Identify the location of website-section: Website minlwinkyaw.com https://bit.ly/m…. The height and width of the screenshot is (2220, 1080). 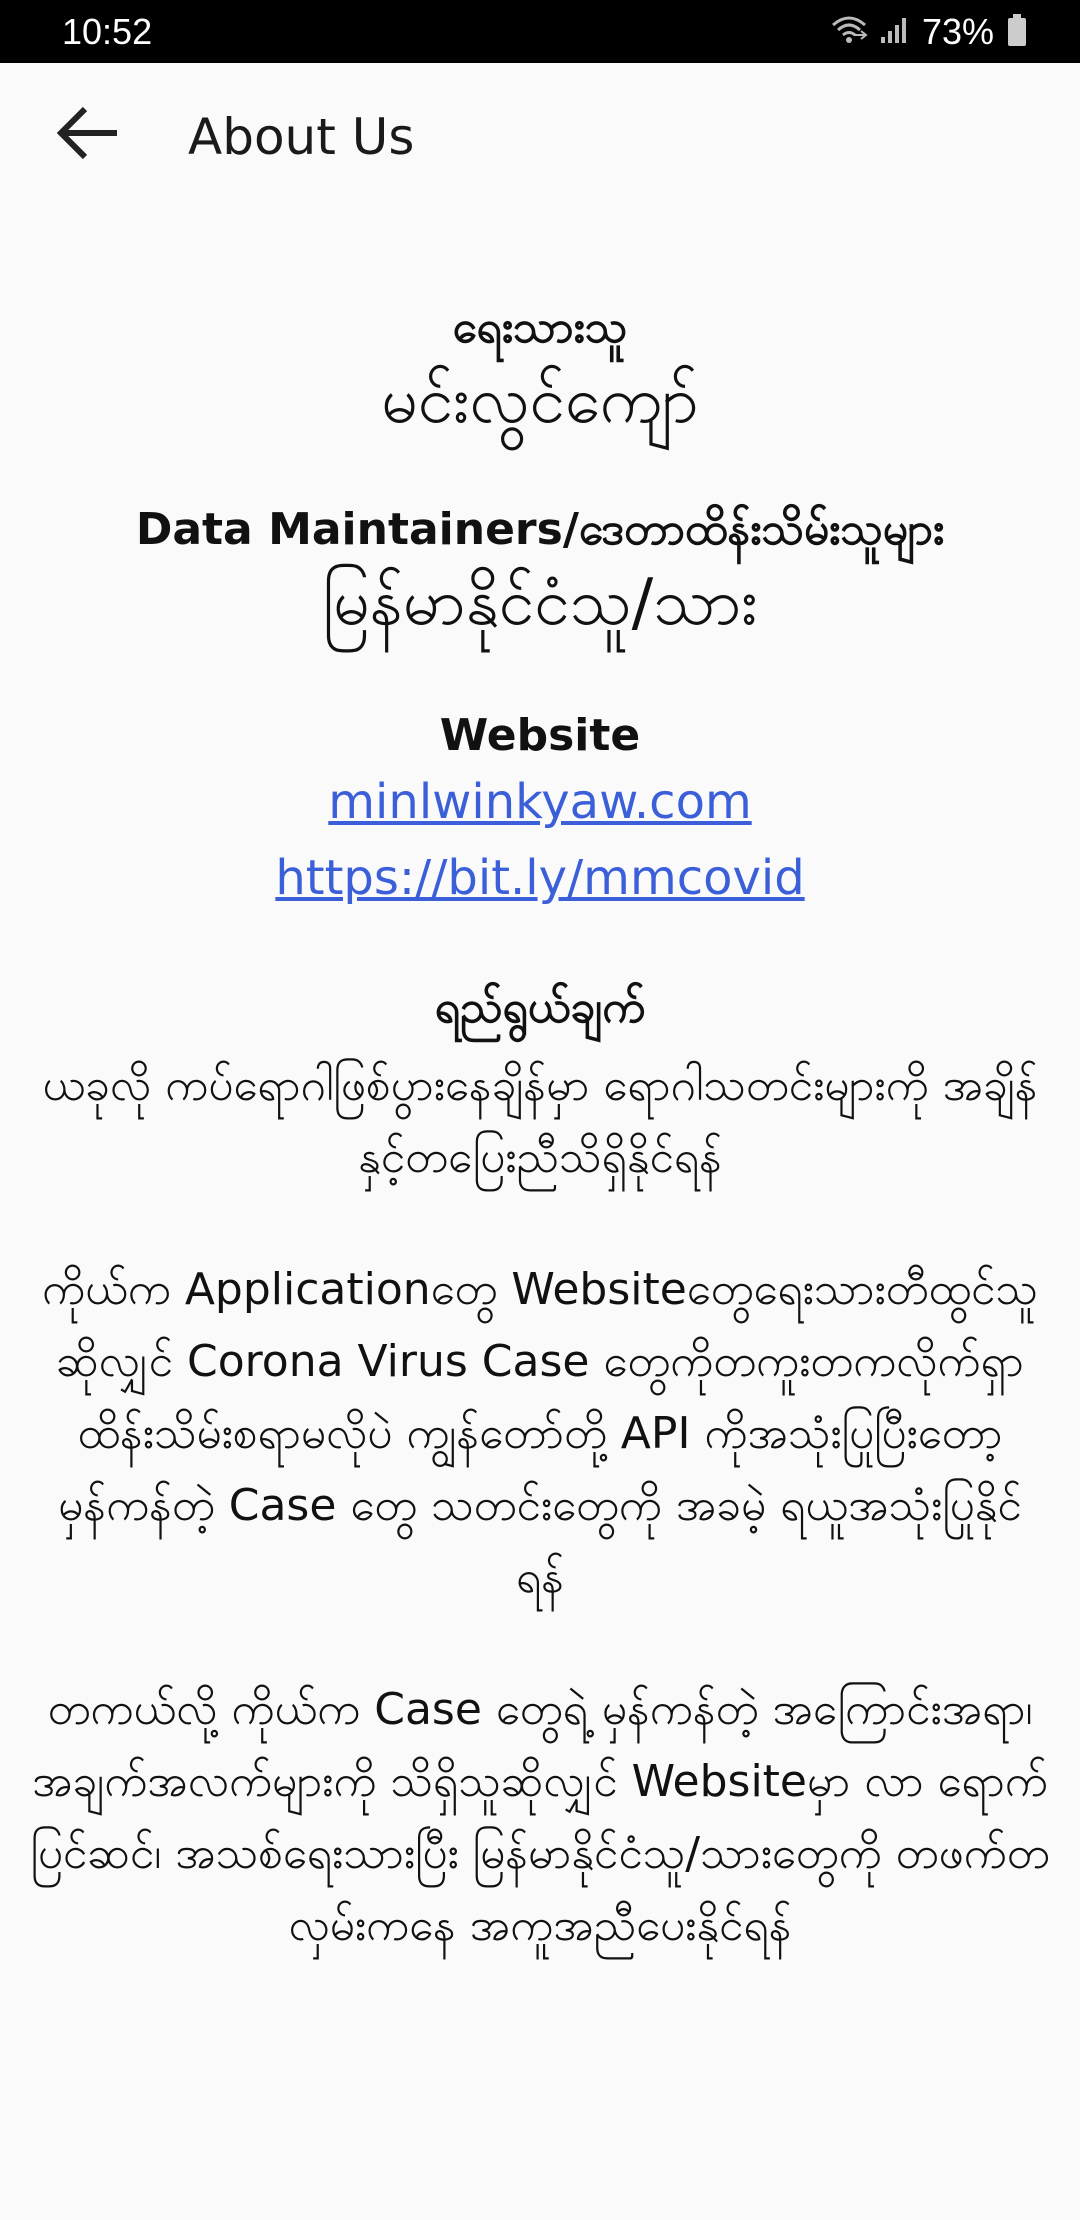
(540, 812).